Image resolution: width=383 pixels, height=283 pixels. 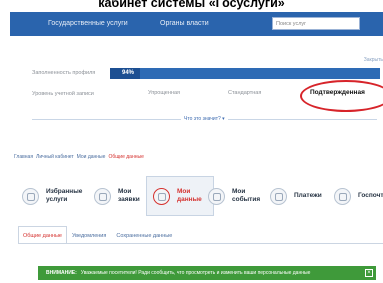 What do you see at coordinates (369, 273) in the screenshot?
I see `close-icon: ×` at bounding box center [369, 273].